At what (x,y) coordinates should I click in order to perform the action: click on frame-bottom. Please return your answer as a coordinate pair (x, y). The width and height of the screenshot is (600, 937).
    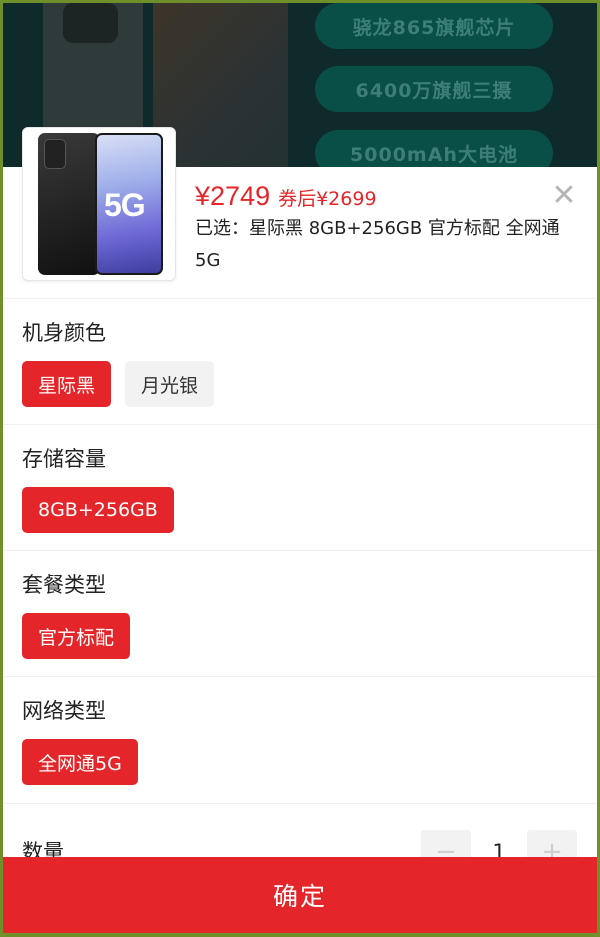
    Looking at the image, I should click on (300, 935).